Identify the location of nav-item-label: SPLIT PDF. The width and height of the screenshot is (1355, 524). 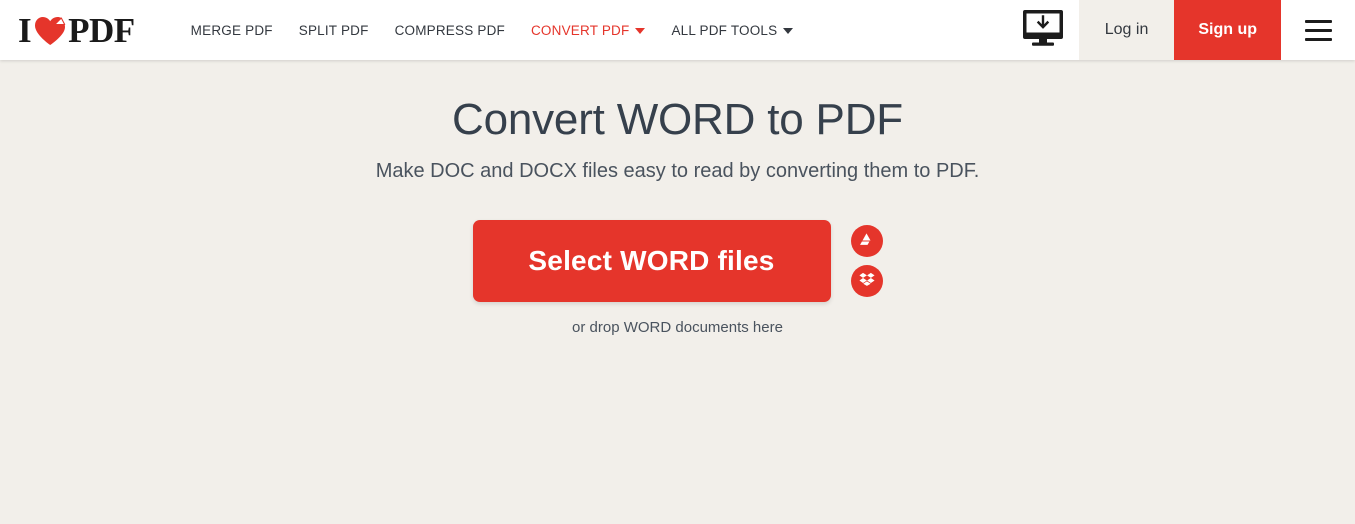
(333, 30).